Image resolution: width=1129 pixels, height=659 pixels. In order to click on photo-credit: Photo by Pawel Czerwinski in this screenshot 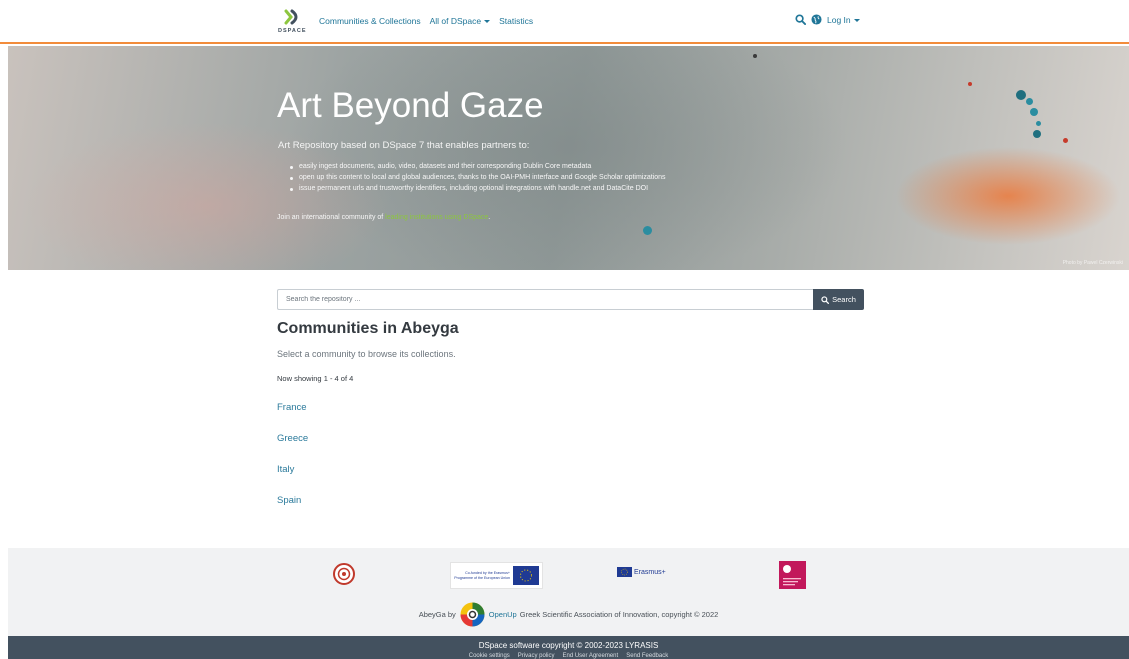, I will do `click(1092, 263)`.